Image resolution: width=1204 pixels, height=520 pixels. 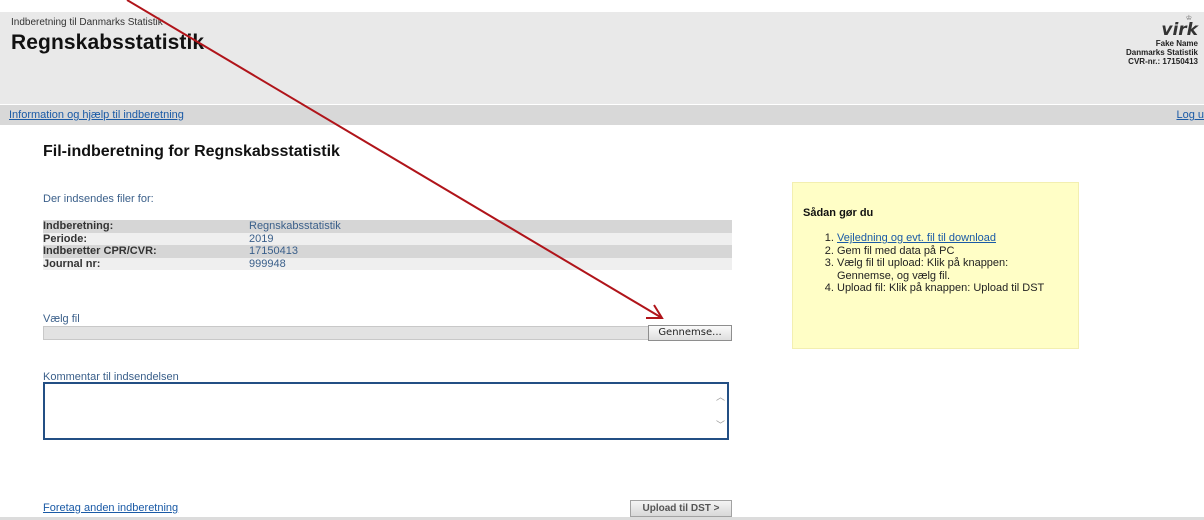 I want to click on table-row: Periode: 2019, so click(x=387, y=238).